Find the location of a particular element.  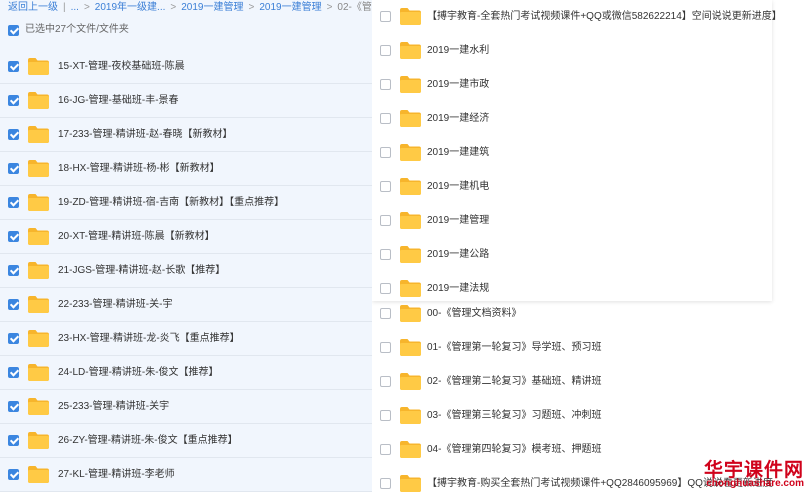

file-row: 24-LD-管理-精讲班-朱-俊文【推荐】 is located at coordinates (186, 373).